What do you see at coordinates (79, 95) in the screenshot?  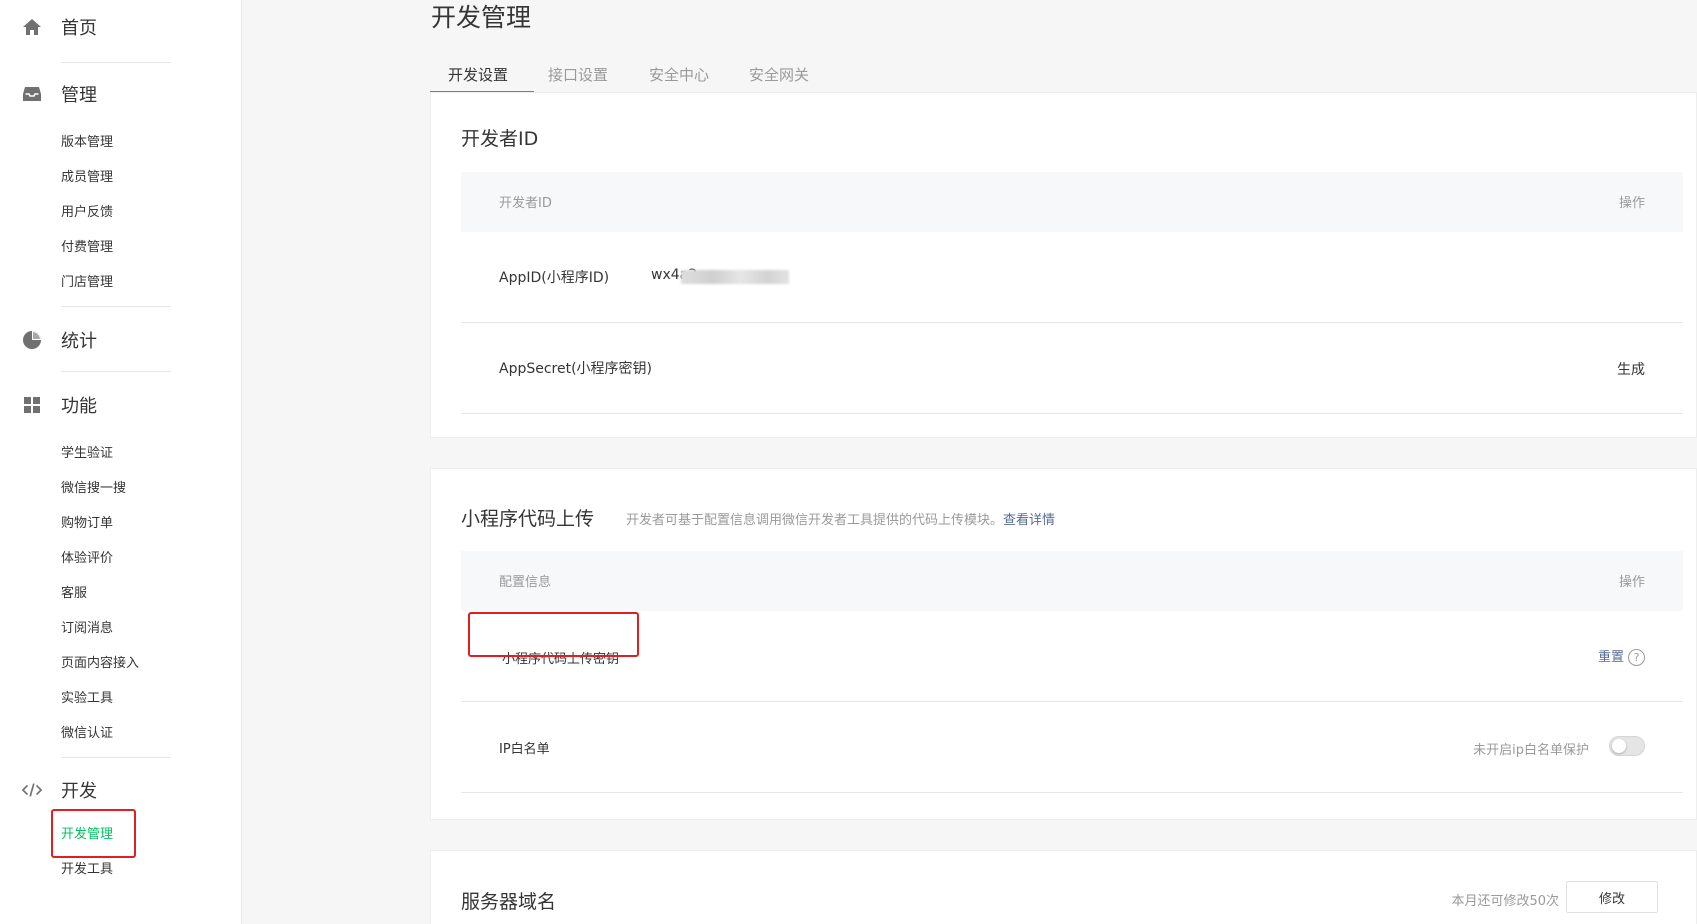 I see `nav-manage-label: 管理` at bounding box center [79, 95].